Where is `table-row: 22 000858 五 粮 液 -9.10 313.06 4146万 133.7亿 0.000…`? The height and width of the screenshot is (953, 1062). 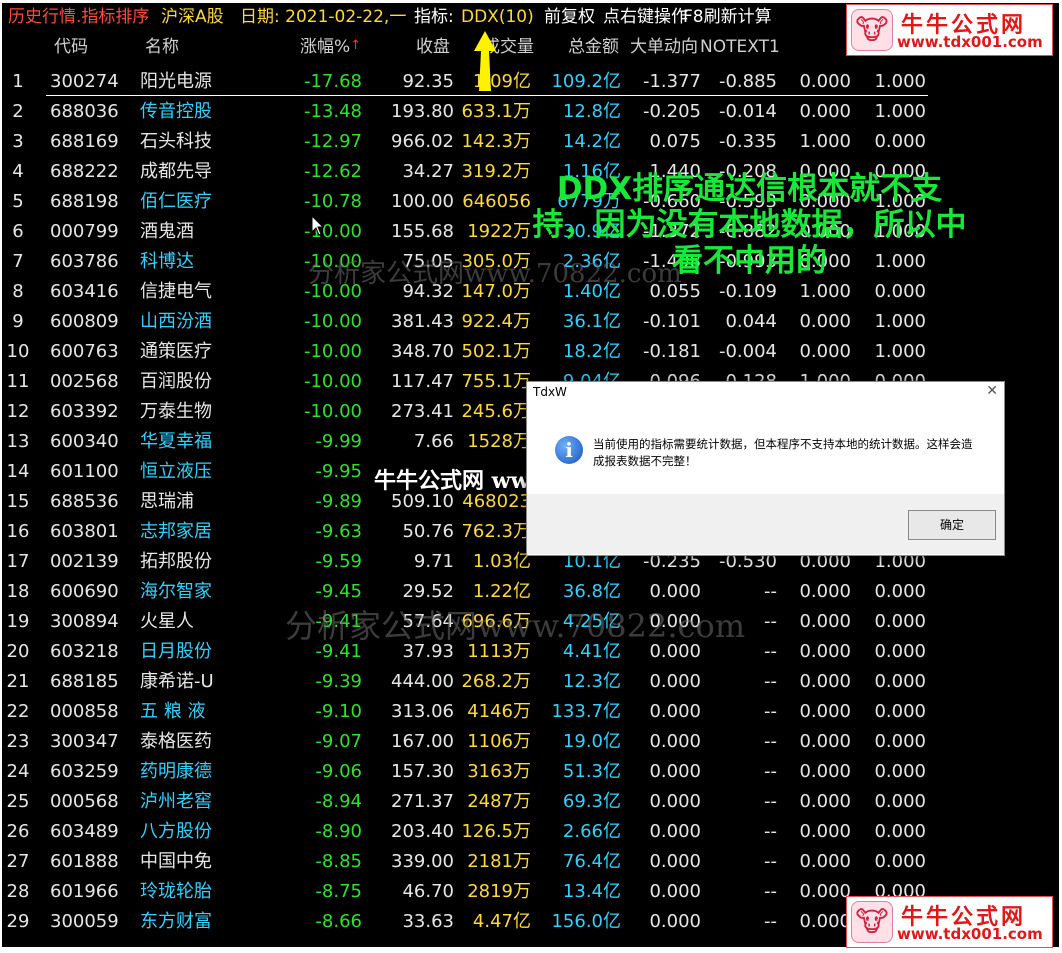
table-row: 22 000858 五 粮 液 -9.10 313.06 4146万 133.7亿 0.000… is located at coordinates (530, 712).